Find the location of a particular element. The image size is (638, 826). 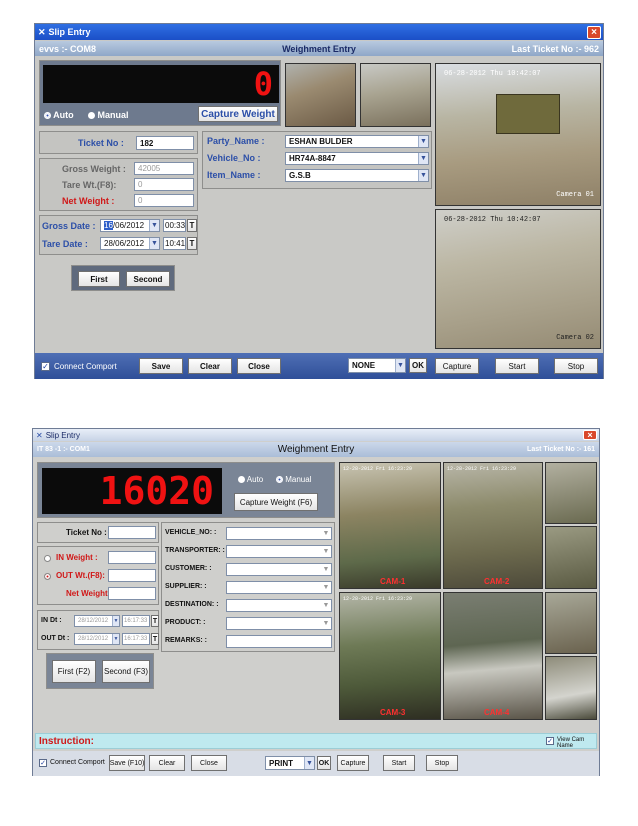

tare-date-picker: 28/06/2012 ▼ is located at coordinates (130, 243).